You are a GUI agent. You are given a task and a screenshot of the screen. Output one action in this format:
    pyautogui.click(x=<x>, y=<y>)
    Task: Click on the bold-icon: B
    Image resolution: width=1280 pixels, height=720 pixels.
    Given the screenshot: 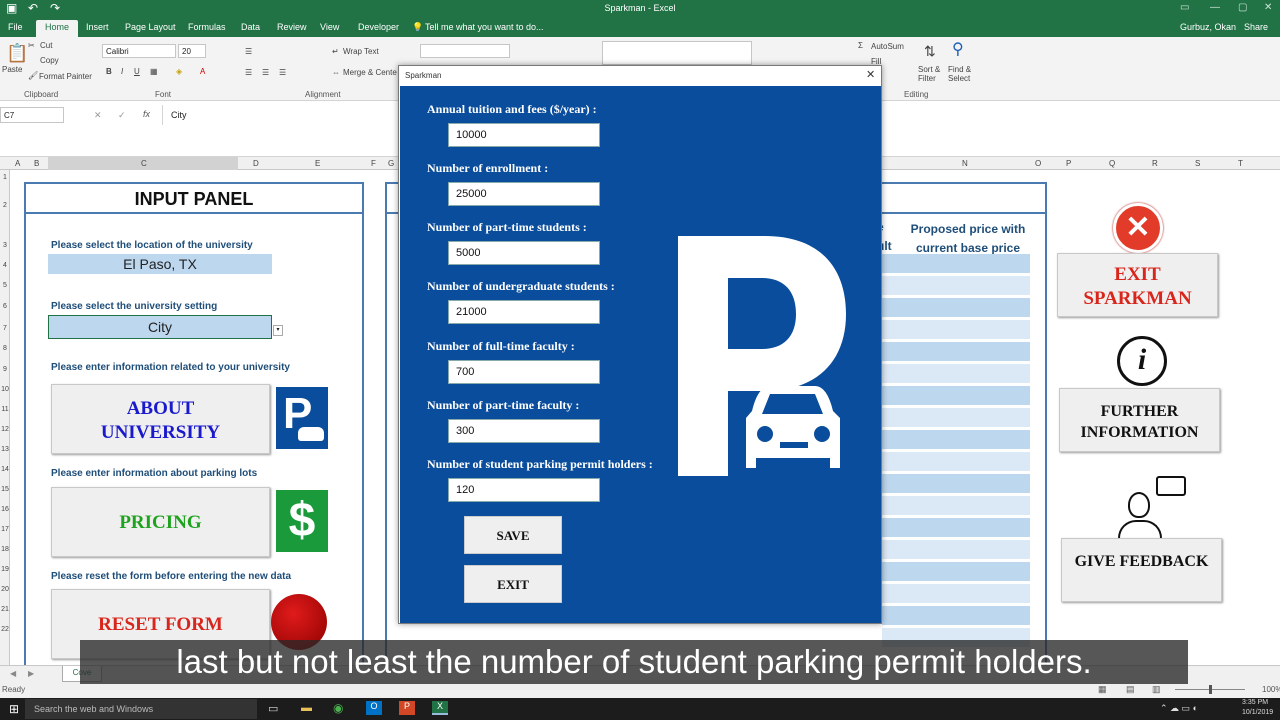 What is the action you would take?
    pyautogui.click(x=109, y=71)
    